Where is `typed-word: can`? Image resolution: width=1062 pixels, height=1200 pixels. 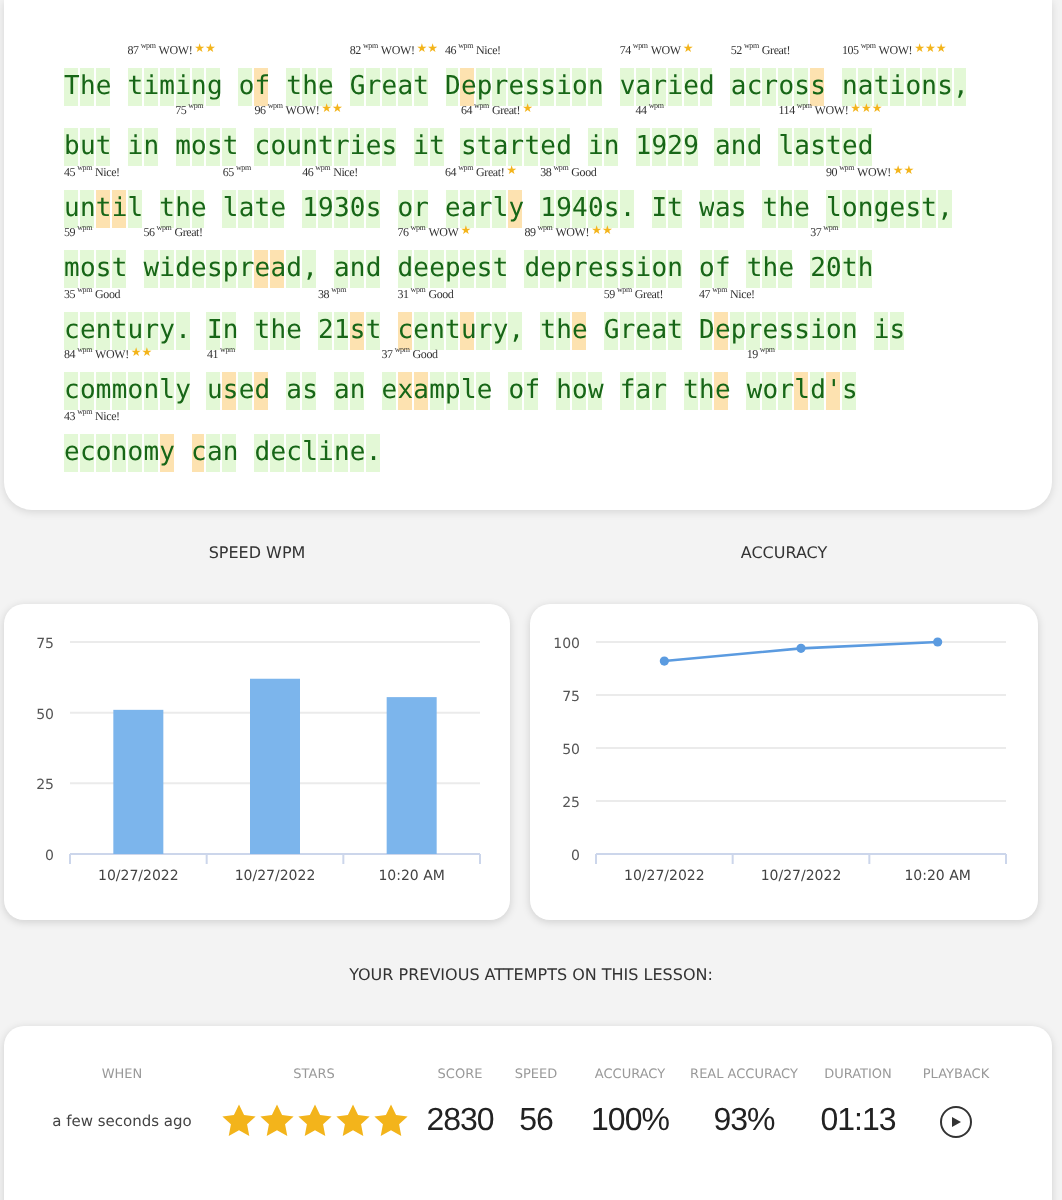 typed-word: can is located at coordinates (215, 452).